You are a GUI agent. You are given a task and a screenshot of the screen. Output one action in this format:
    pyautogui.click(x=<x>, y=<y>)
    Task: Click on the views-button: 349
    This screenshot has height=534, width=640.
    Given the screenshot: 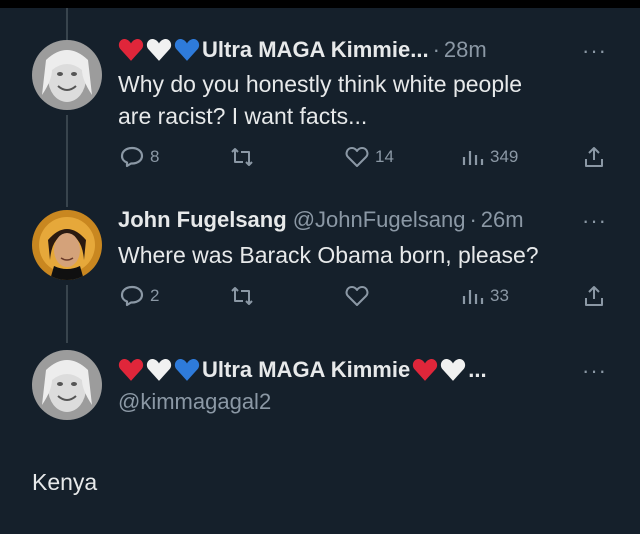 What is the action you would take?
    pyautogui.click(x=489, y=157)
    